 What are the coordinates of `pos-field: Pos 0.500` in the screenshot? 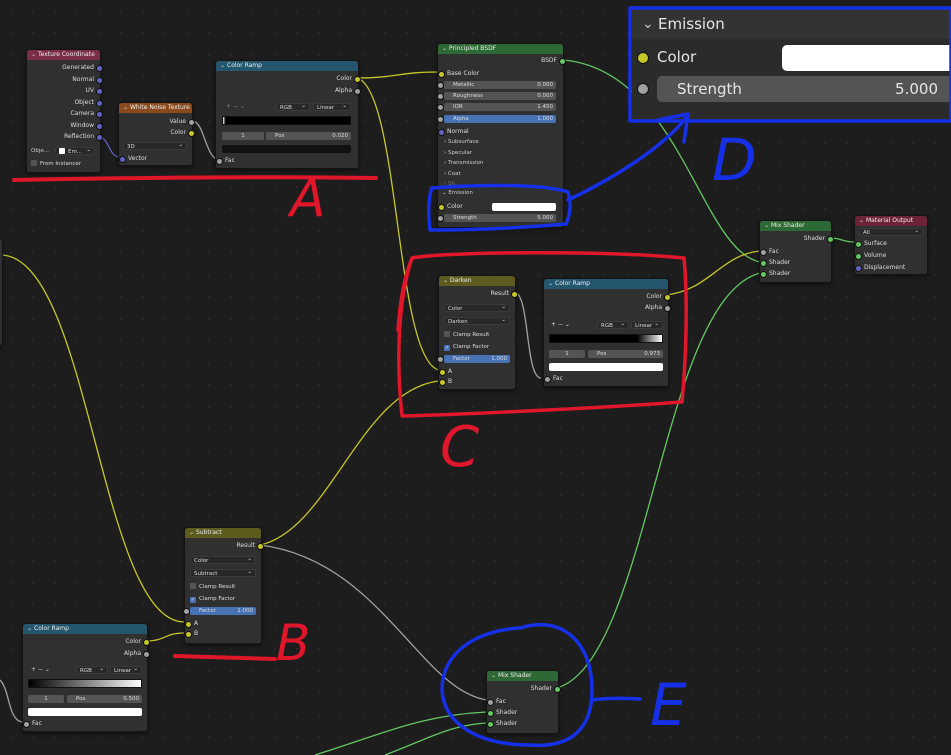 It's located at (104, 699).